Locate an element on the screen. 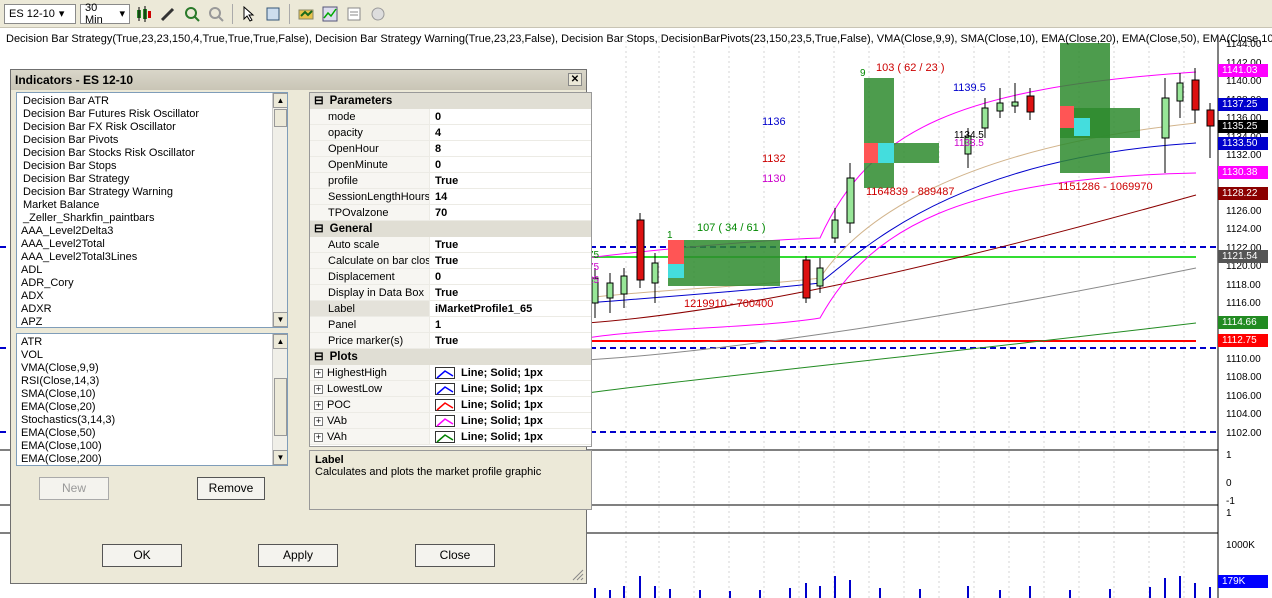 The width and height of the screenshot is (1272, 598). new-button: New is located at coordinates (74, 488).